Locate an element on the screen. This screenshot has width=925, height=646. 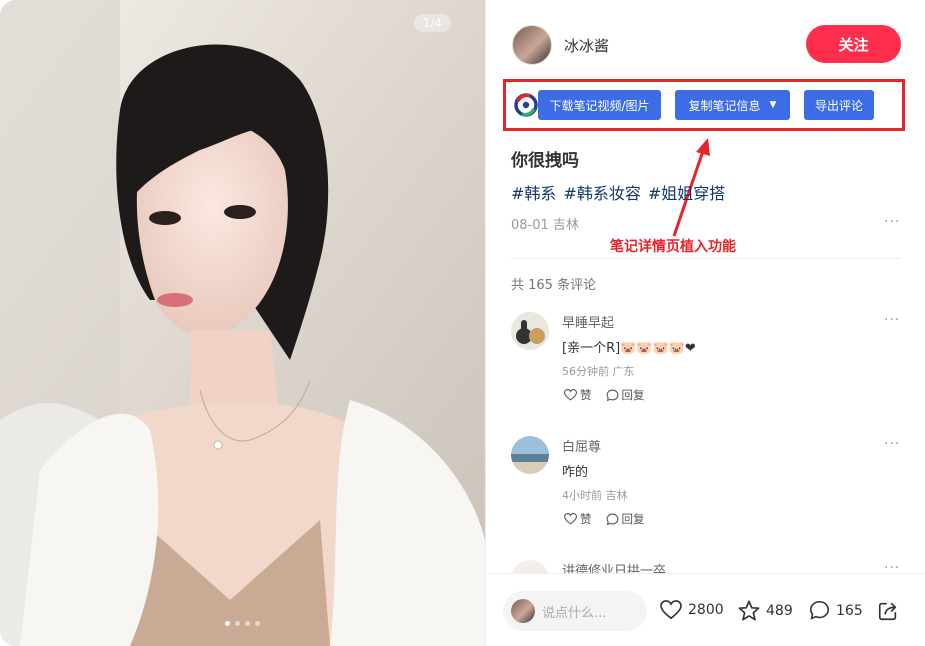
author-avatar is located at coordinates (532, 45).